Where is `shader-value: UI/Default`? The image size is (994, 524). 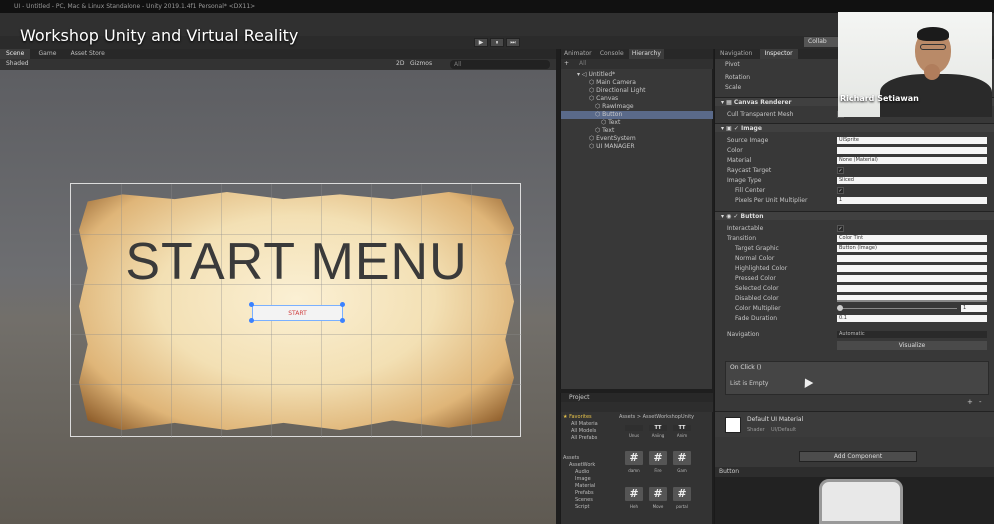
shader-value: UI/Default is located at coordinates (783, 430).